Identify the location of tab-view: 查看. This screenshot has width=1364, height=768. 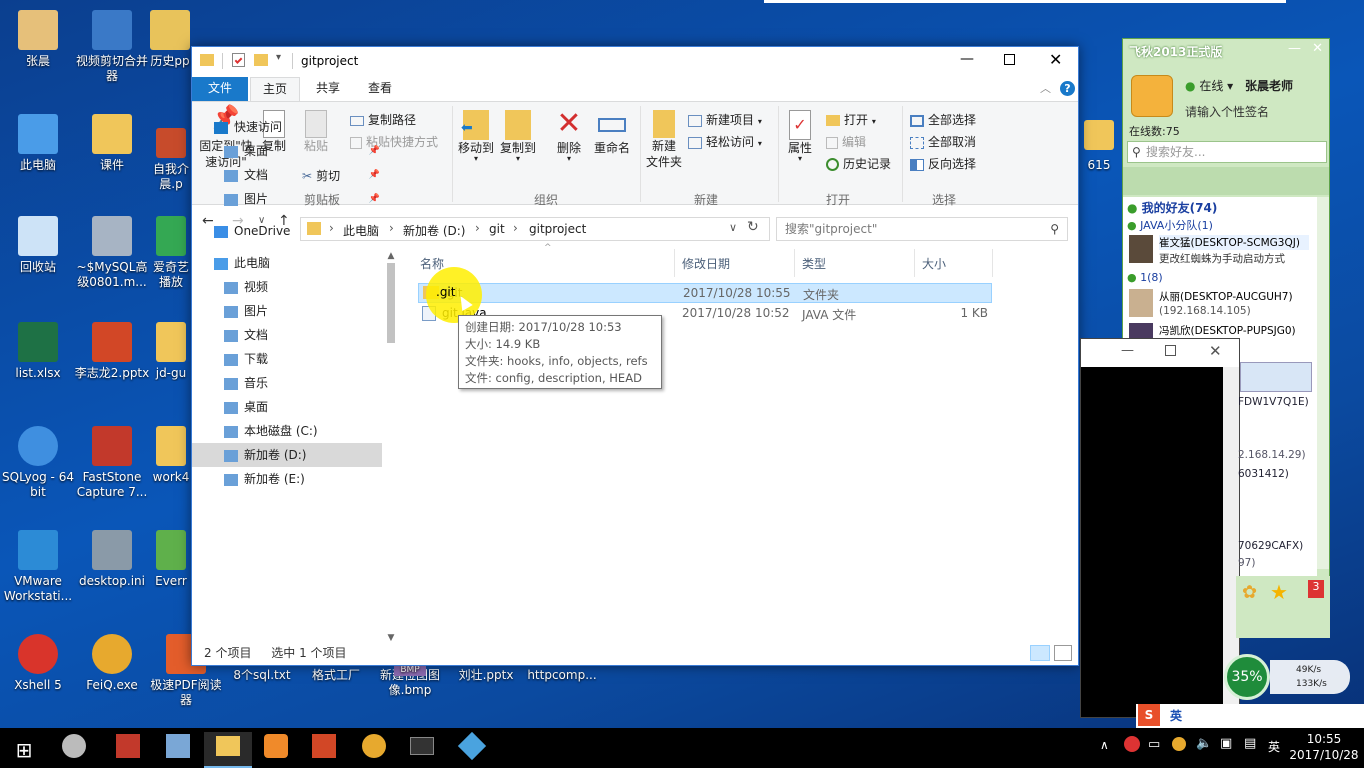
(380, 89).